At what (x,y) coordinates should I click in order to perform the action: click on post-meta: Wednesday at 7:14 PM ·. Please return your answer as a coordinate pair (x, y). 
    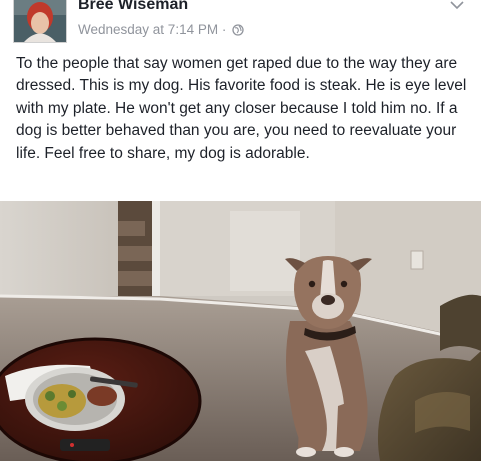
    Looking at the image, I should click on (161, 30).